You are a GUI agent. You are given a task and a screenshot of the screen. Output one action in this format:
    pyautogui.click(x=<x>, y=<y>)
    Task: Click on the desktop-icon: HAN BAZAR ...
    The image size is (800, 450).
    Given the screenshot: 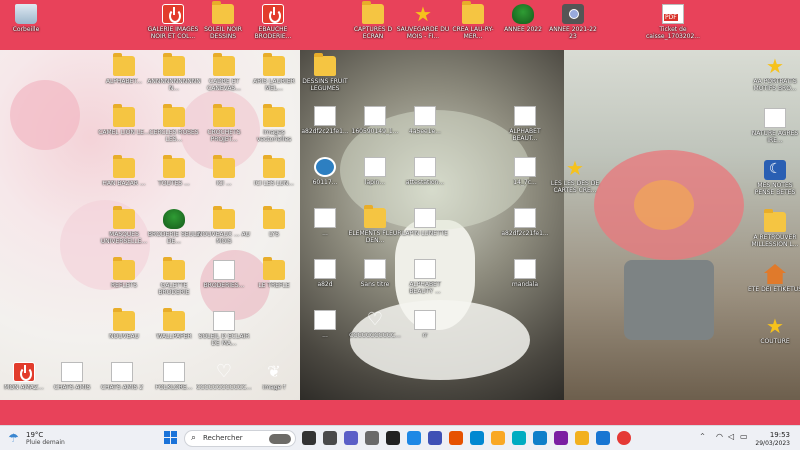 What is the action you would take?
    pyautogui.click(x=124, y=171)
    